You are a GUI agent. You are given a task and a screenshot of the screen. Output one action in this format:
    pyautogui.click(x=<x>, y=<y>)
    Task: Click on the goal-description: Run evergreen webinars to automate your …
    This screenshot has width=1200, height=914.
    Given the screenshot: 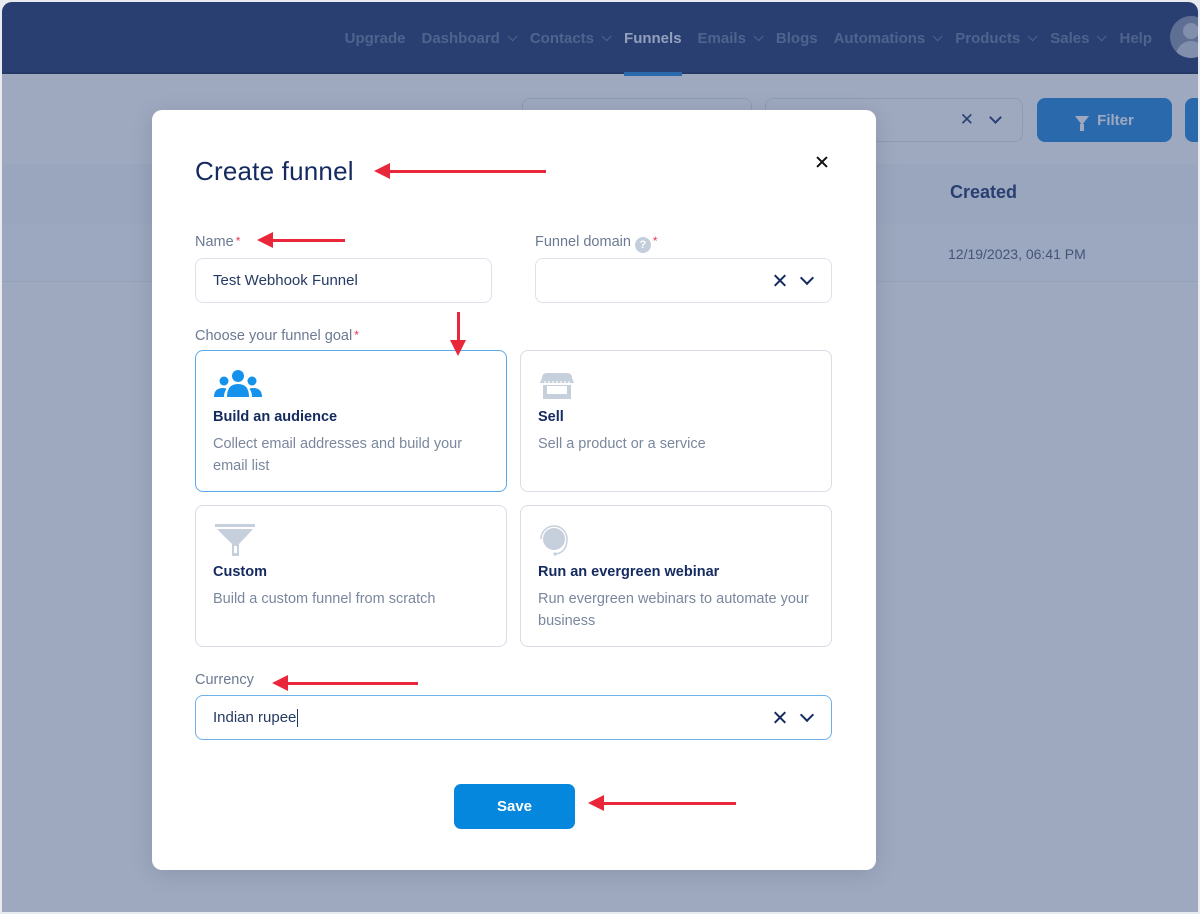 What is the action you would take?
    pyautogui.click(x=673, y=610)
    